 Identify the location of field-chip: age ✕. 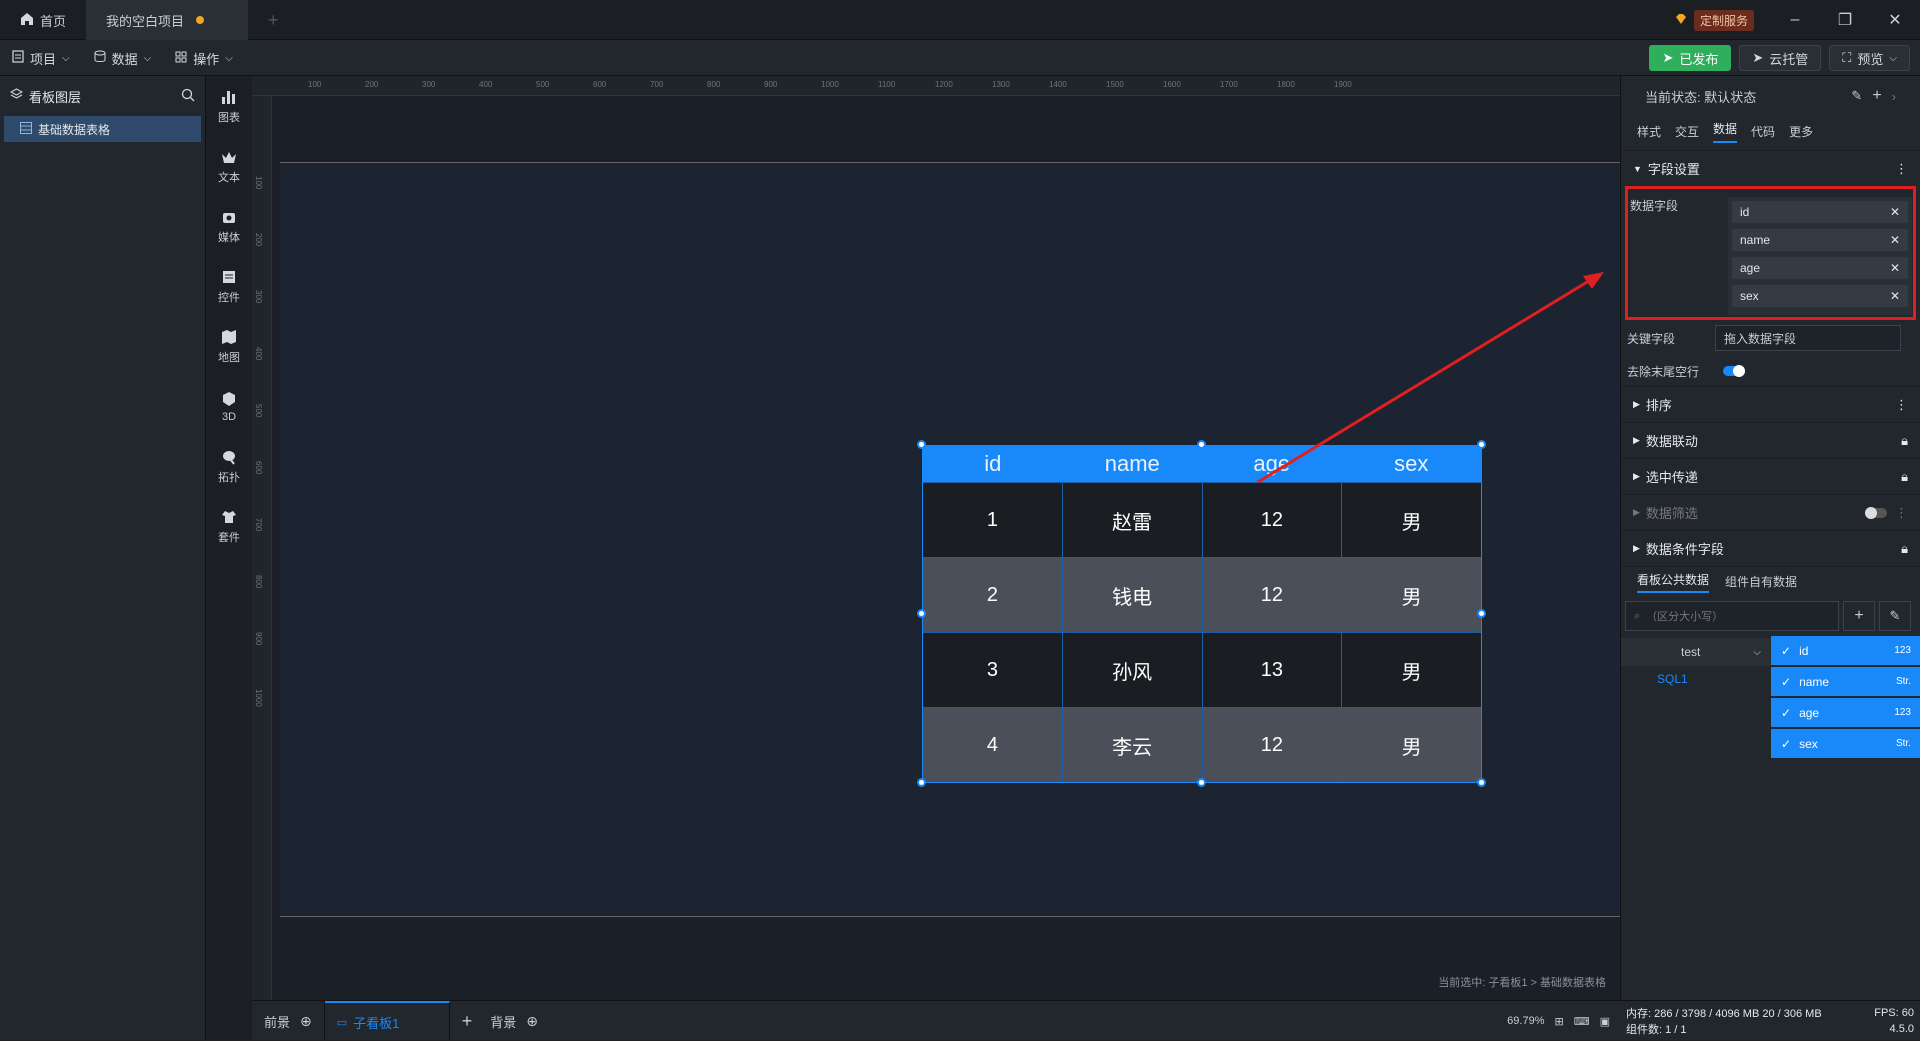
(1820, 268).